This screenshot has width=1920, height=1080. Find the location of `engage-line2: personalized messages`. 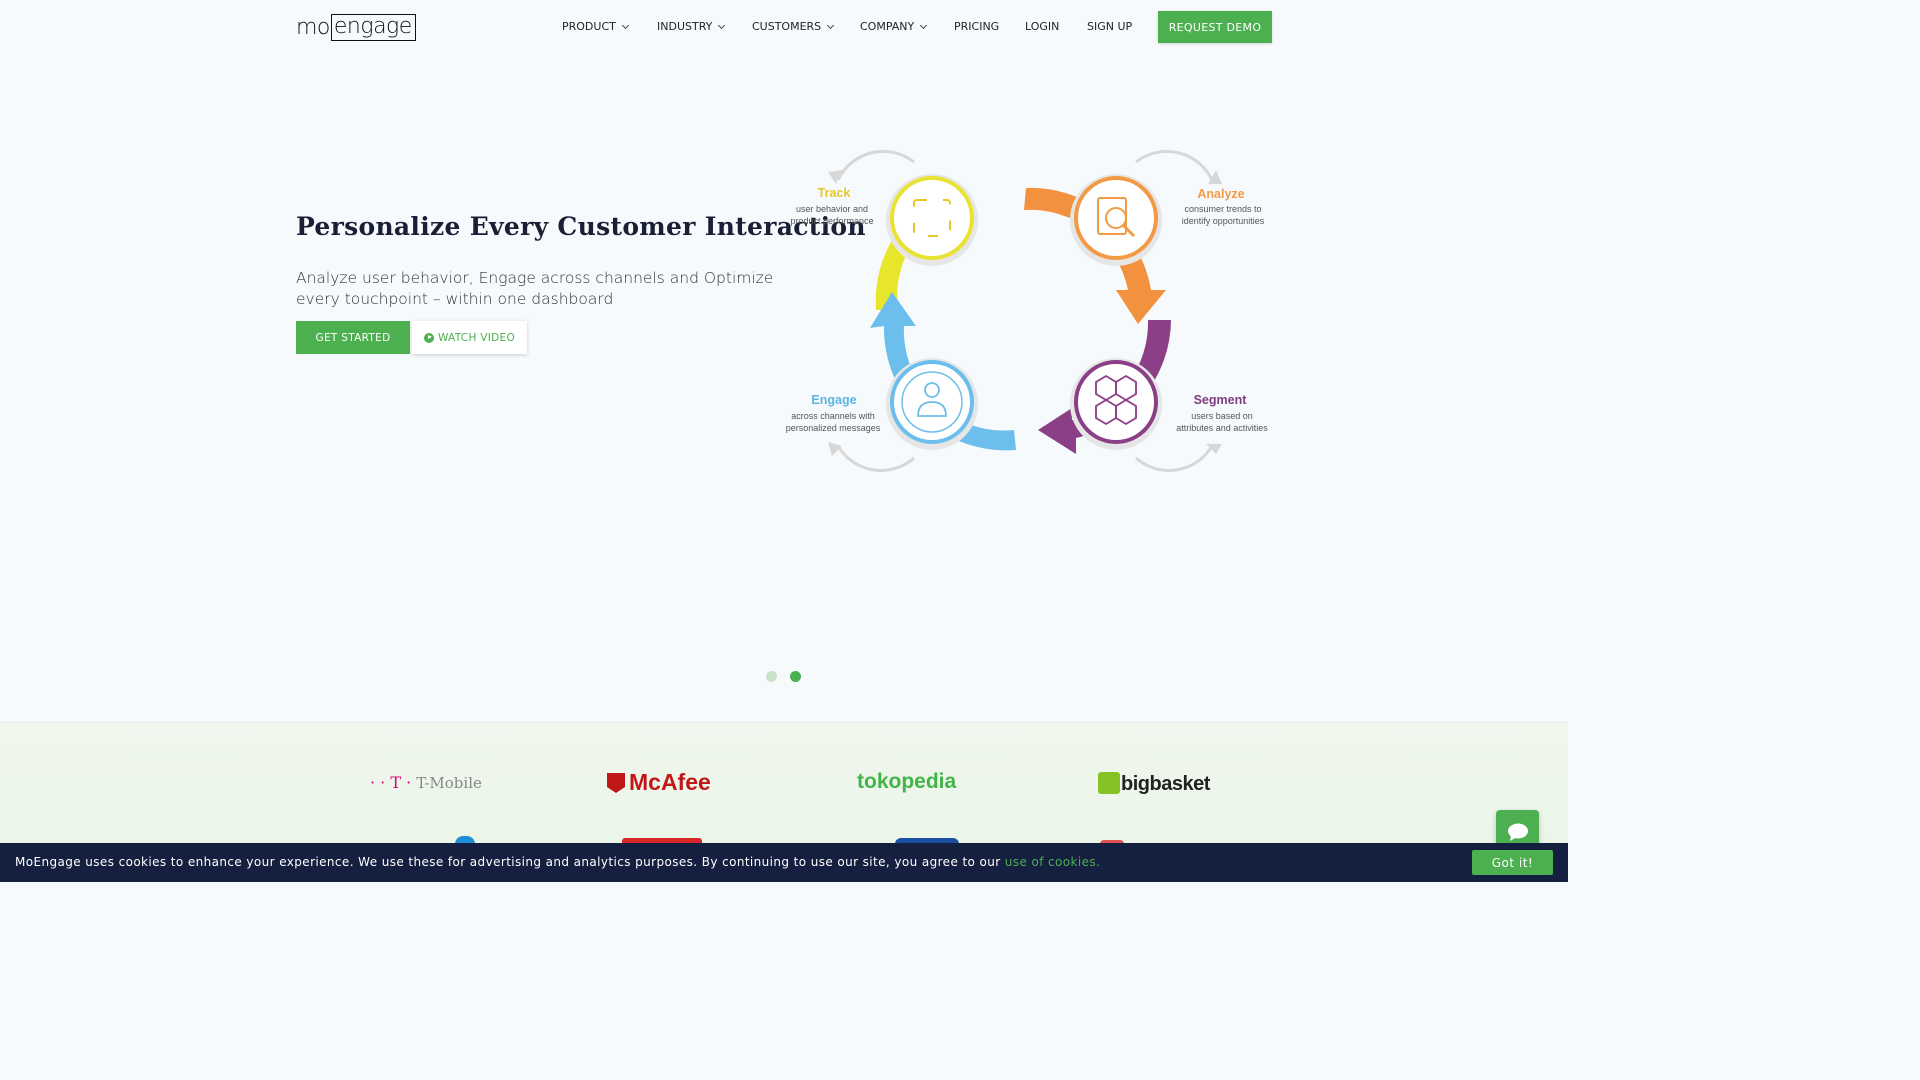

engage-line2: personalized messages is located at coordinates (833, 428).